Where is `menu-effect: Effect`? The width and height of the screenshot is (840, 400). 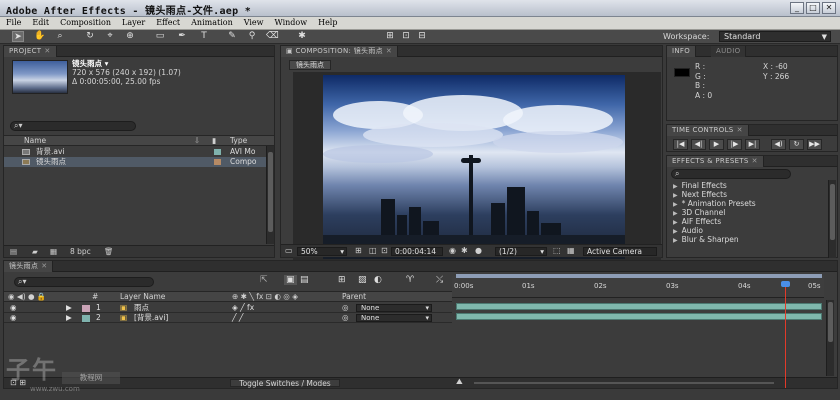 menu-effect: Effect is located at coordinates (167, 23).